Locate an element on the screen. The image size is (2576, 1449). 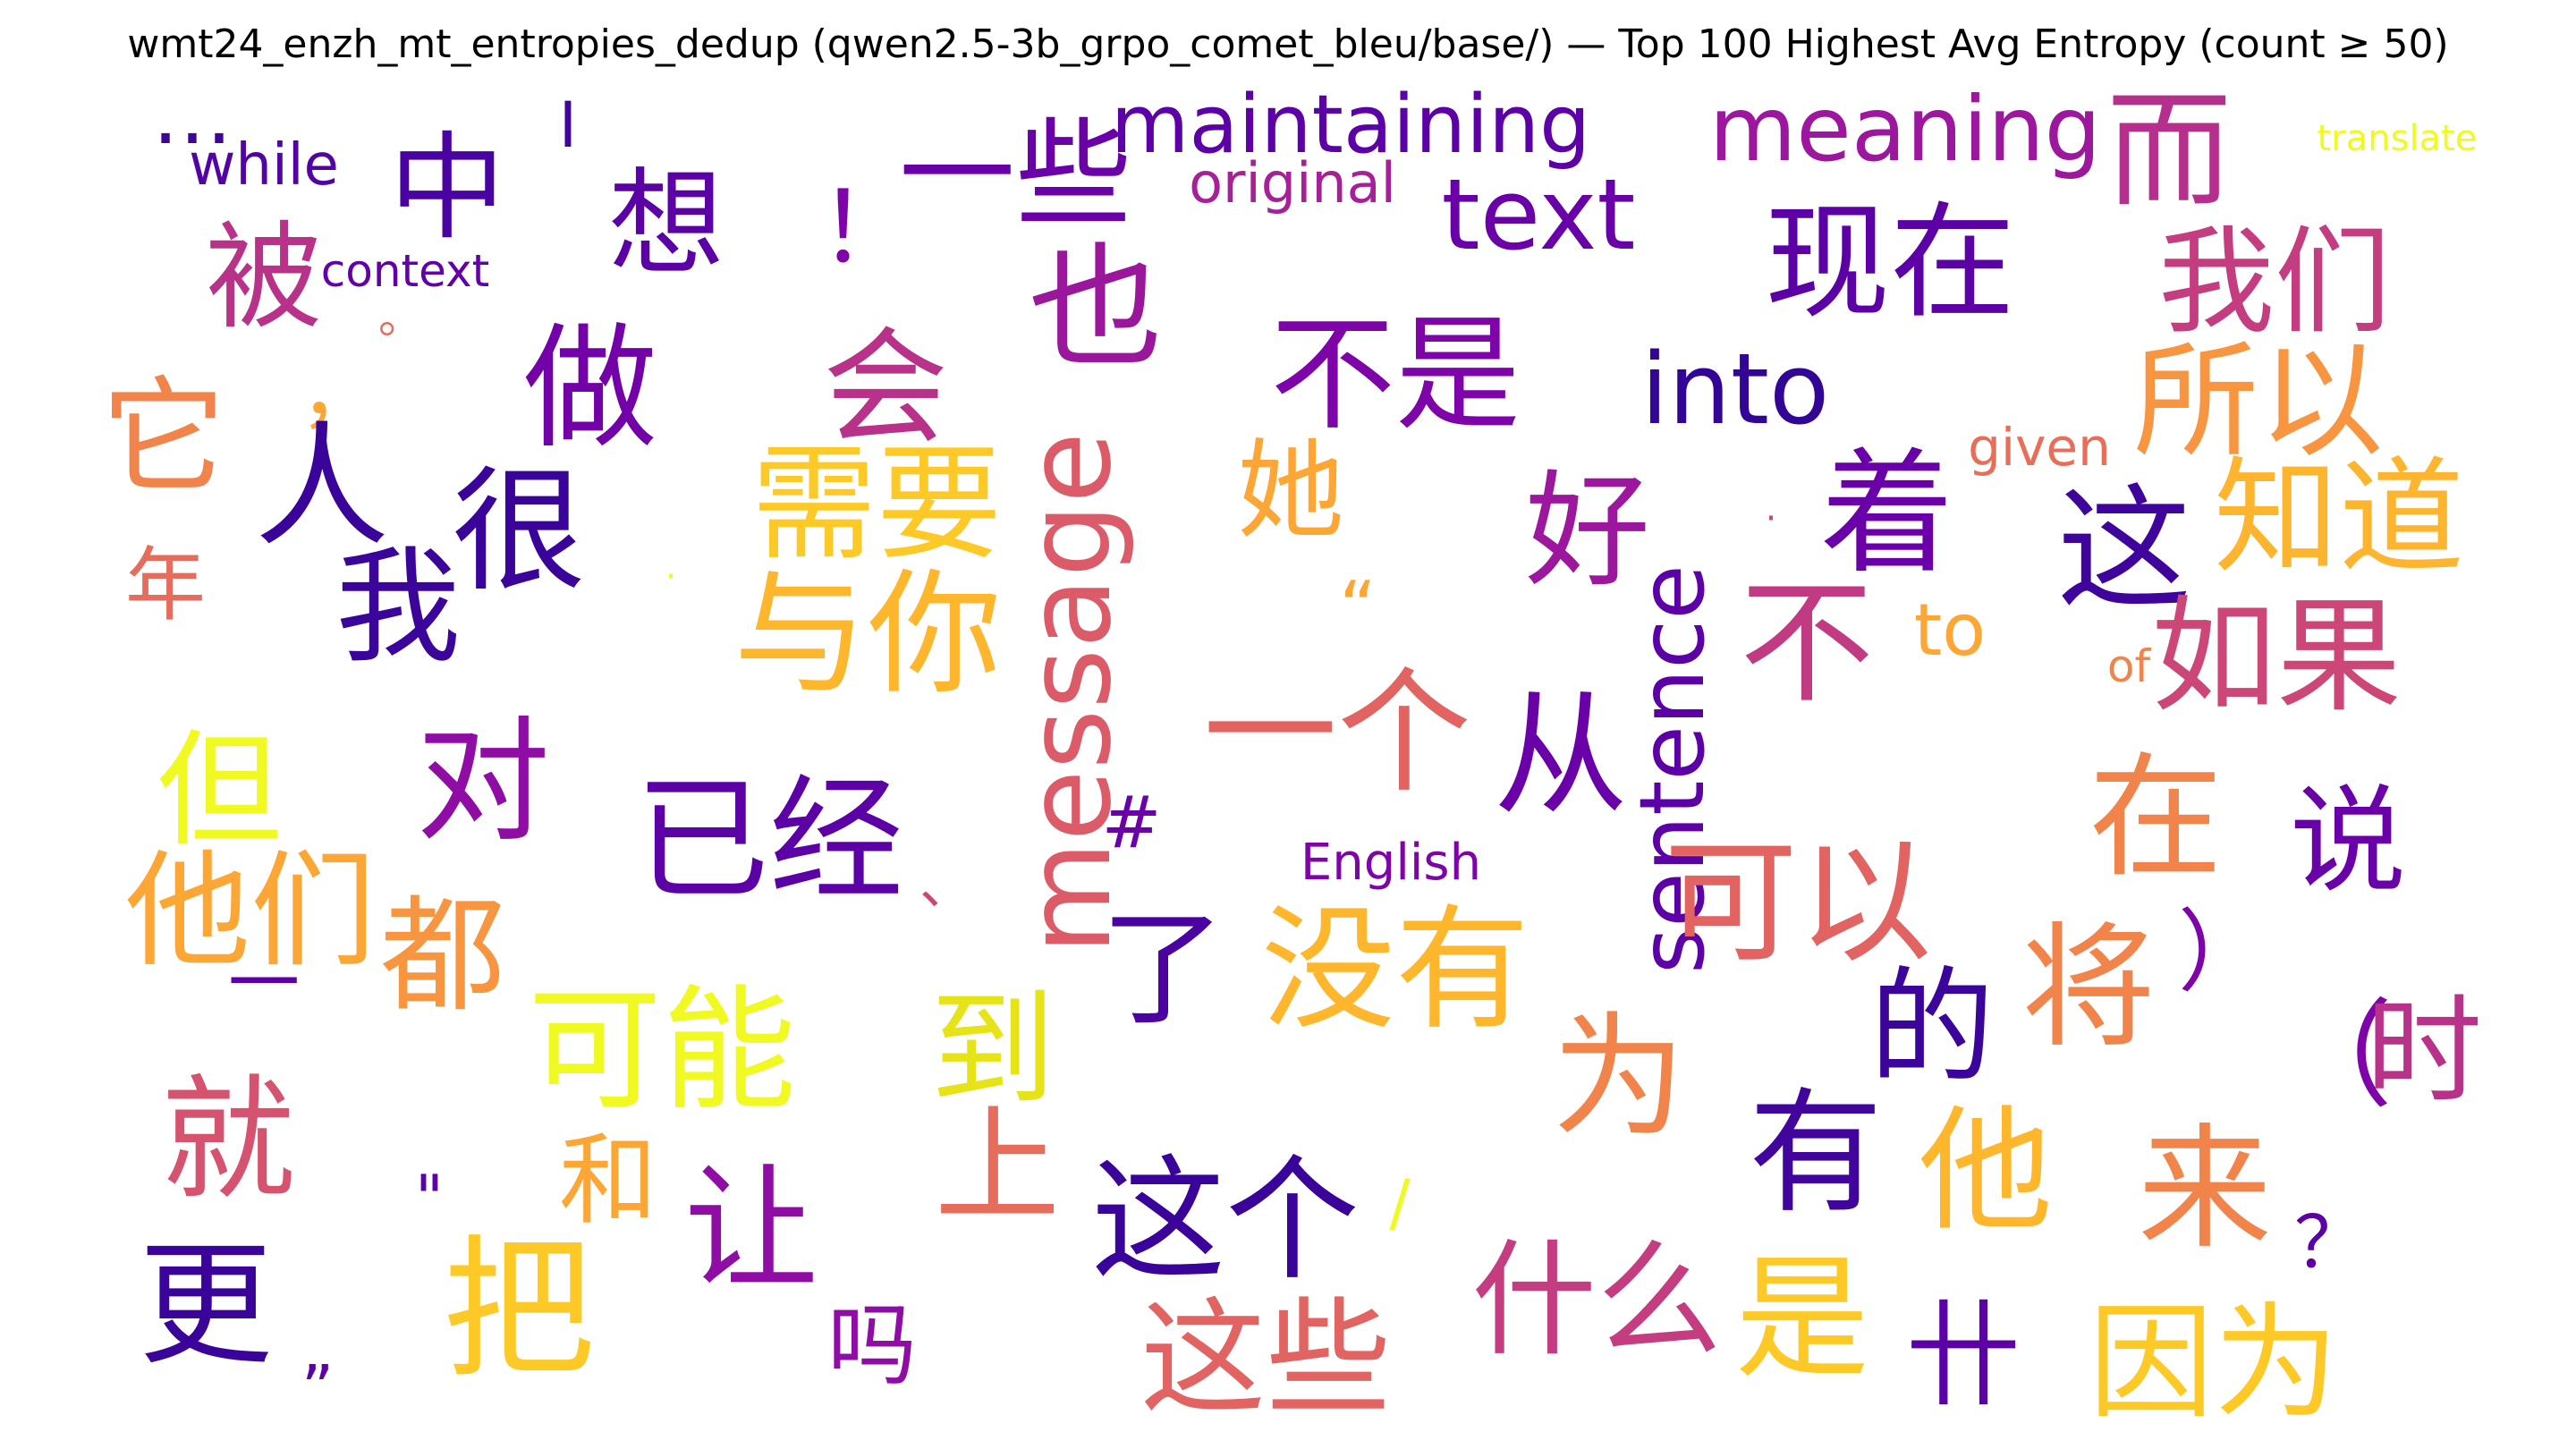
word-40: 与你 is located at coordinates (868, 635).